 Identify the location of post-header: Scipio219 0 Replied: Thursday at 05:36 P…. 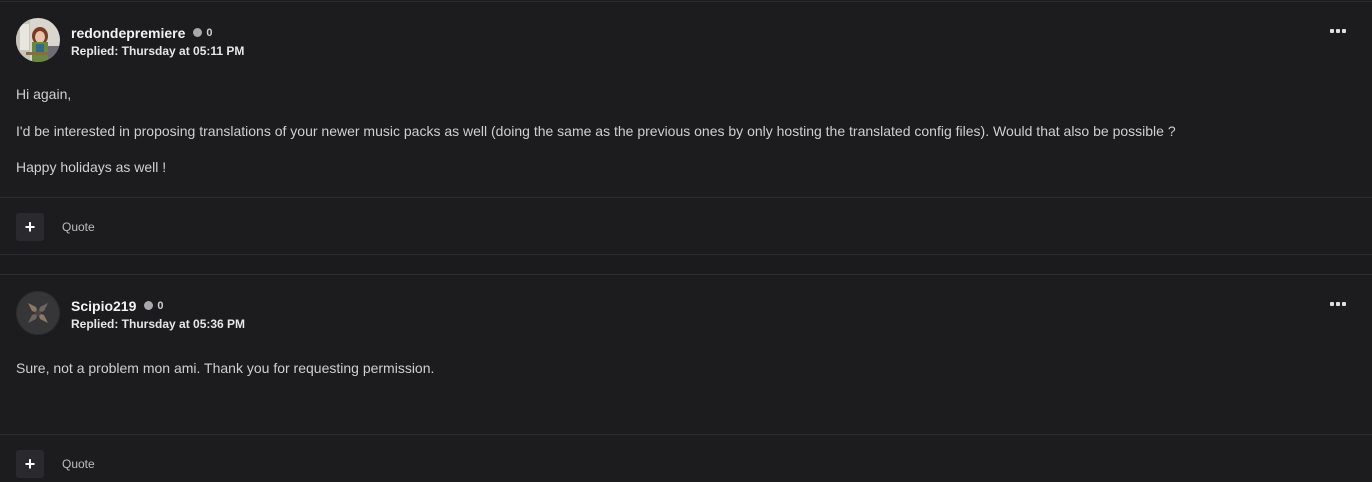
(130, 313).